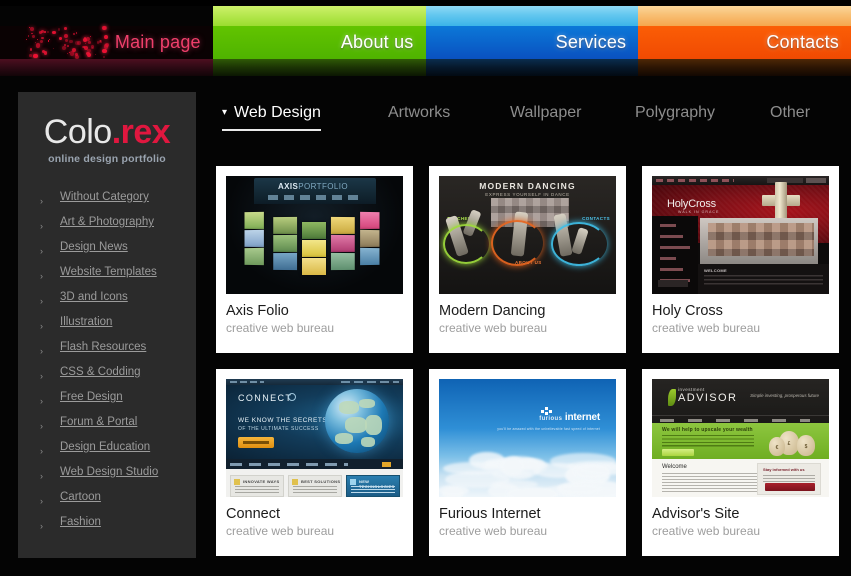  I want to click on sidebar-category-item: › Forum & Portal, so click(118, 428).